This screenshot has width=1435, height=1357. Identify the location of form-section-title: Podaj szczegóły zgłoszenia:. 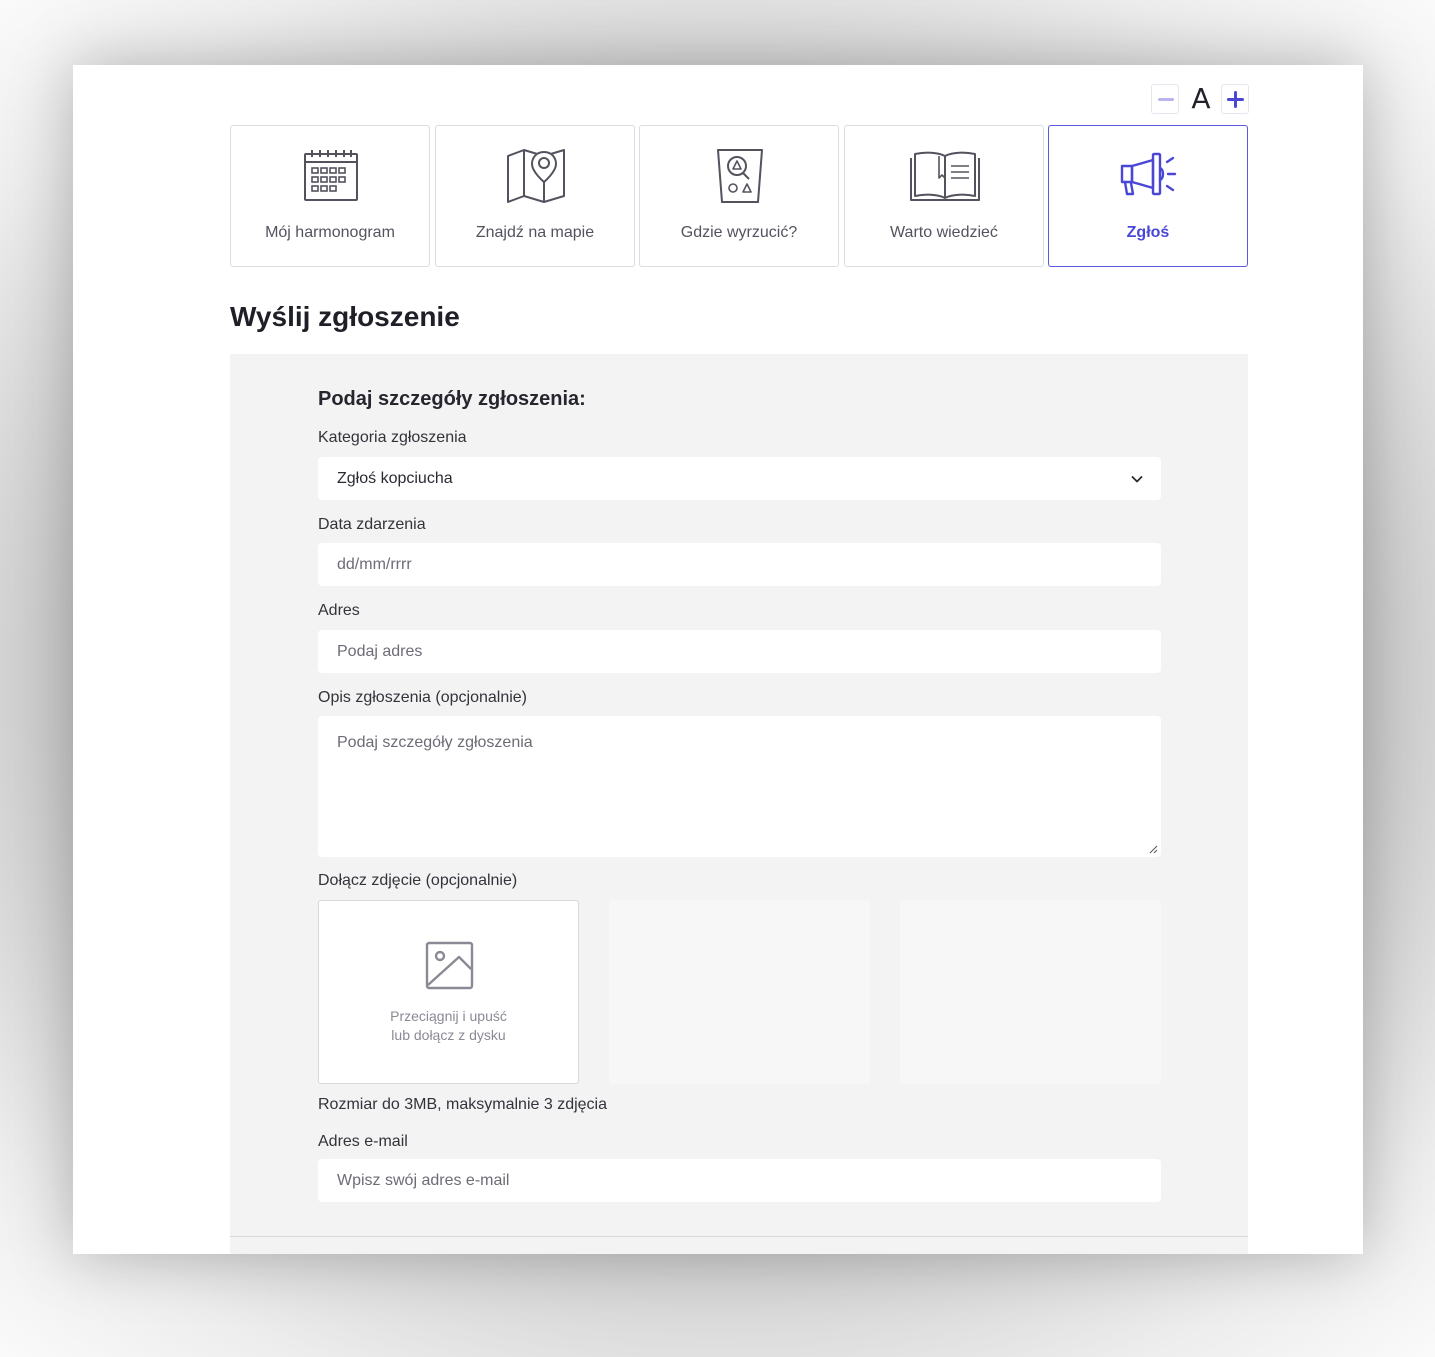
(452, 399).